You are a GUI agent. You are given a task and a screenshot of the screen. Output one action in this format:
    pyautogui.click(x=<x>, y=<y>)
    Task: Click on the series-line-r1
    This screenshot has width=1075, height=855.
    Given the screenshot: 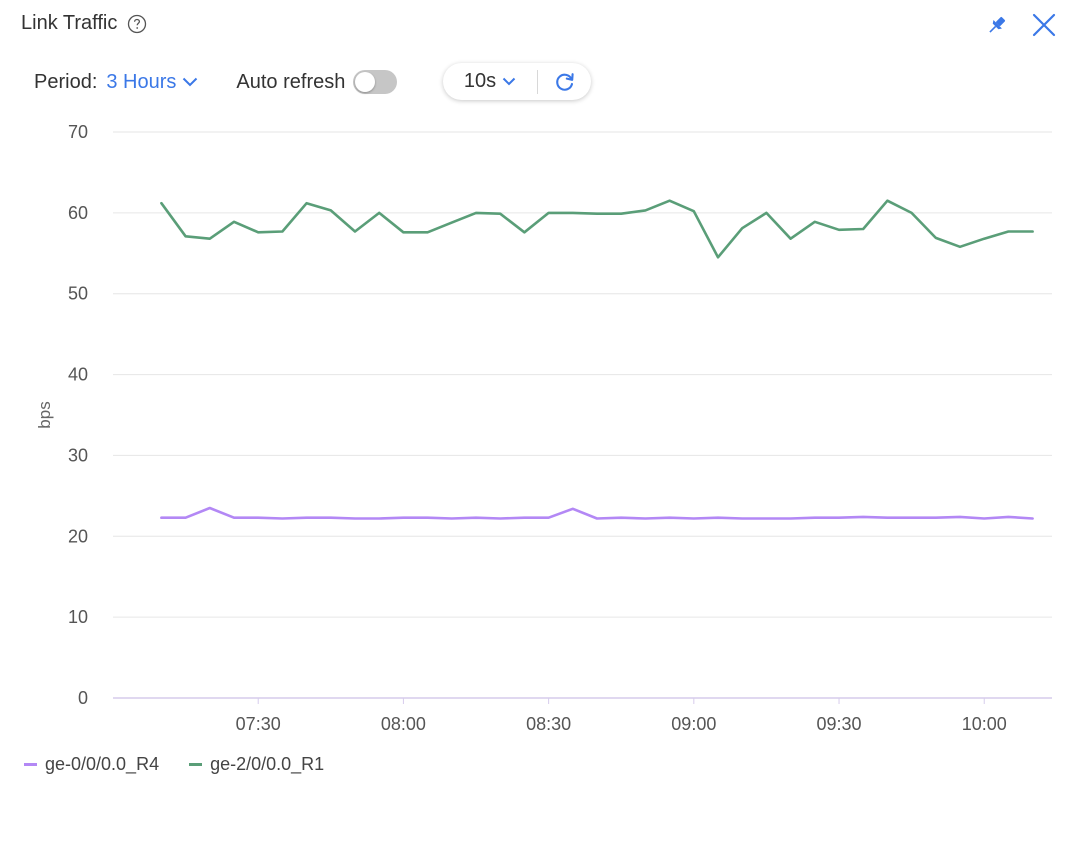 What is the action you would take?
    pyautogui.click(x=597, y=229)
    